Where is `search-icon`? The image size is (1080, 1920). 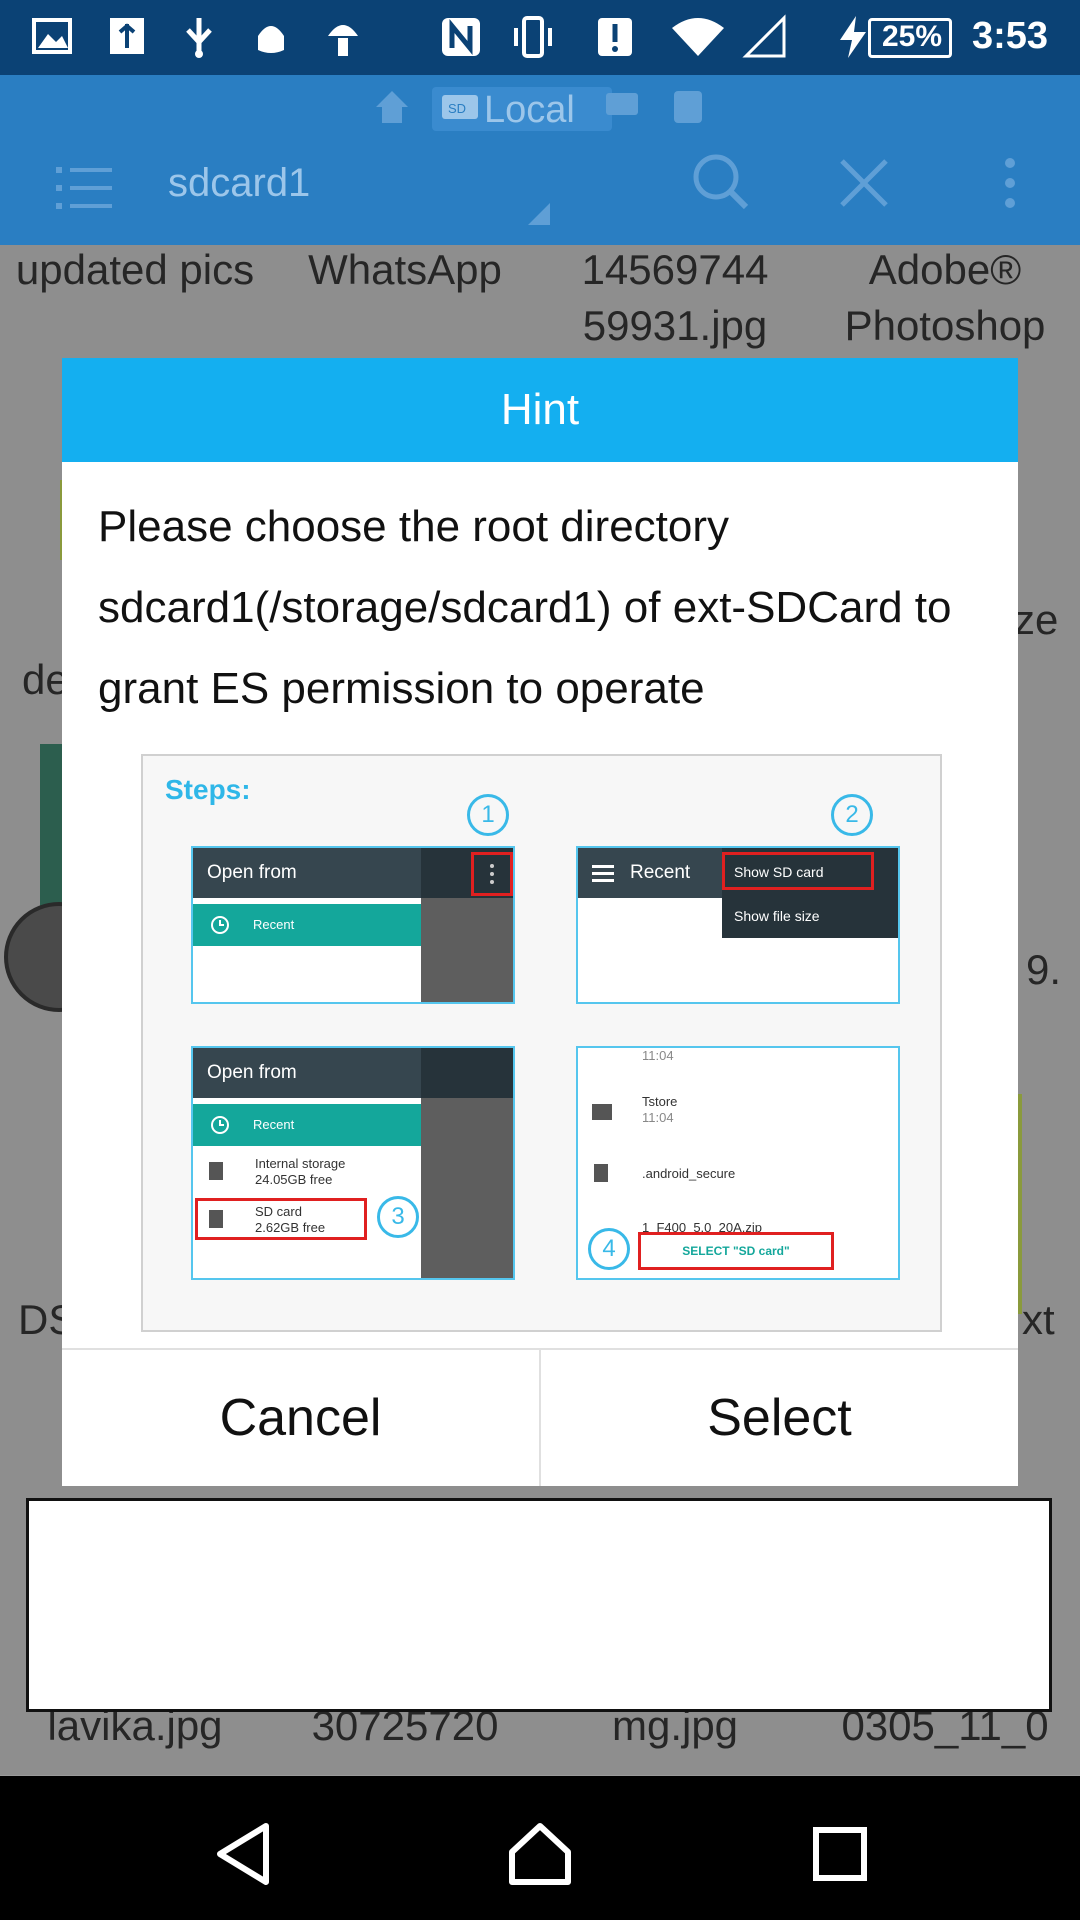 search-icon is located at coordinates (720, 181).